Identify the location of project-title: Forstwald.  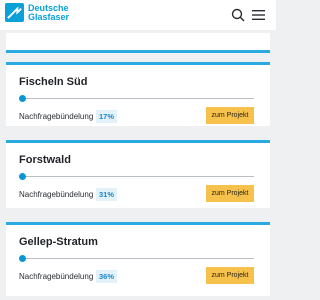
(45, 160).